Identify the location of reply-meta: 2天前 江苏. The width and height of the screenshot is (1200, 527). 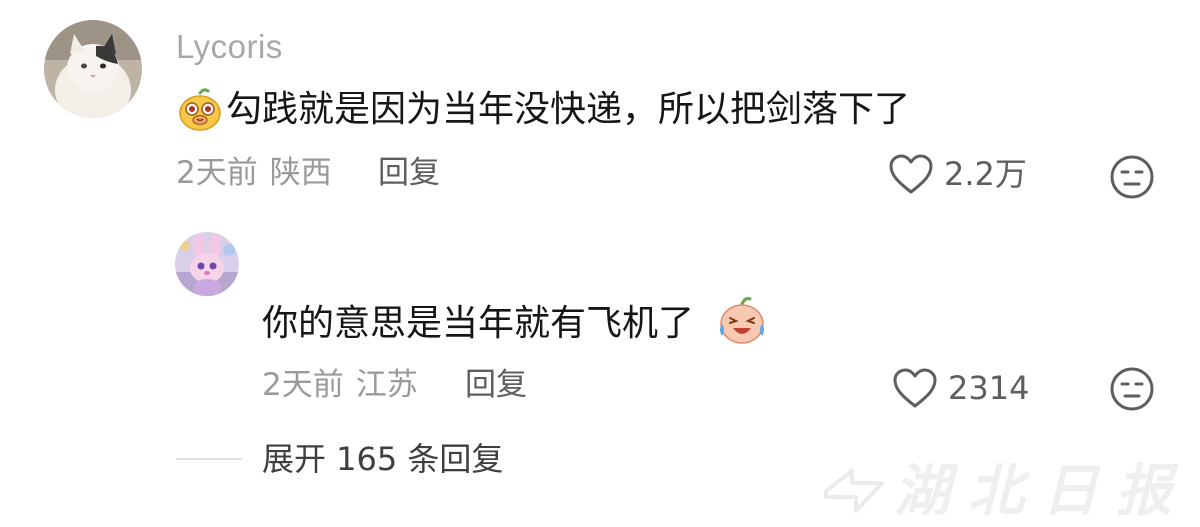
(340, 385).